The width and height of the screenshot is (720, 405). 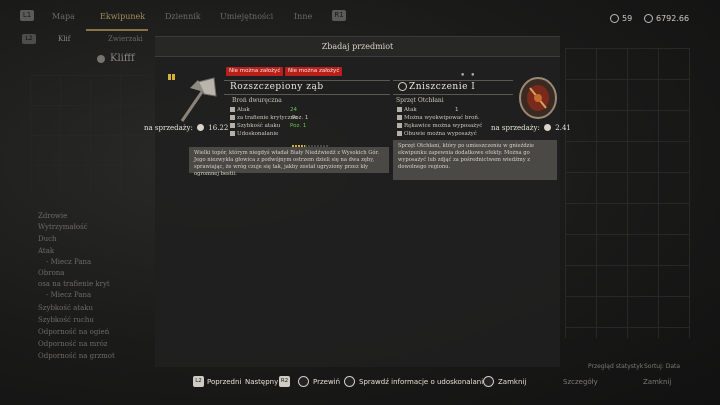 I want to click on coin-icon, so click(x=548, y=127).